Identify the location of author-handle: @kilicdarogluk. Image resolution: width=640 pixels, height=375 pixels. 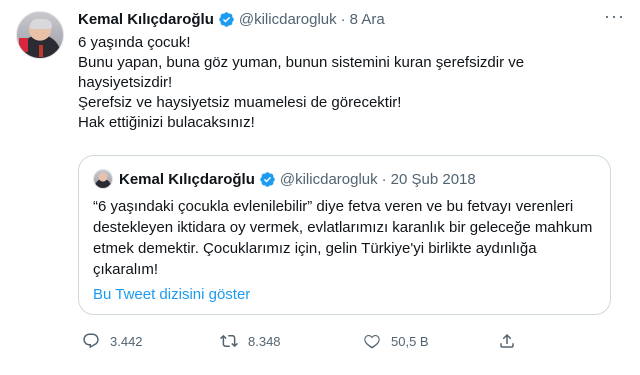
(288, 19).